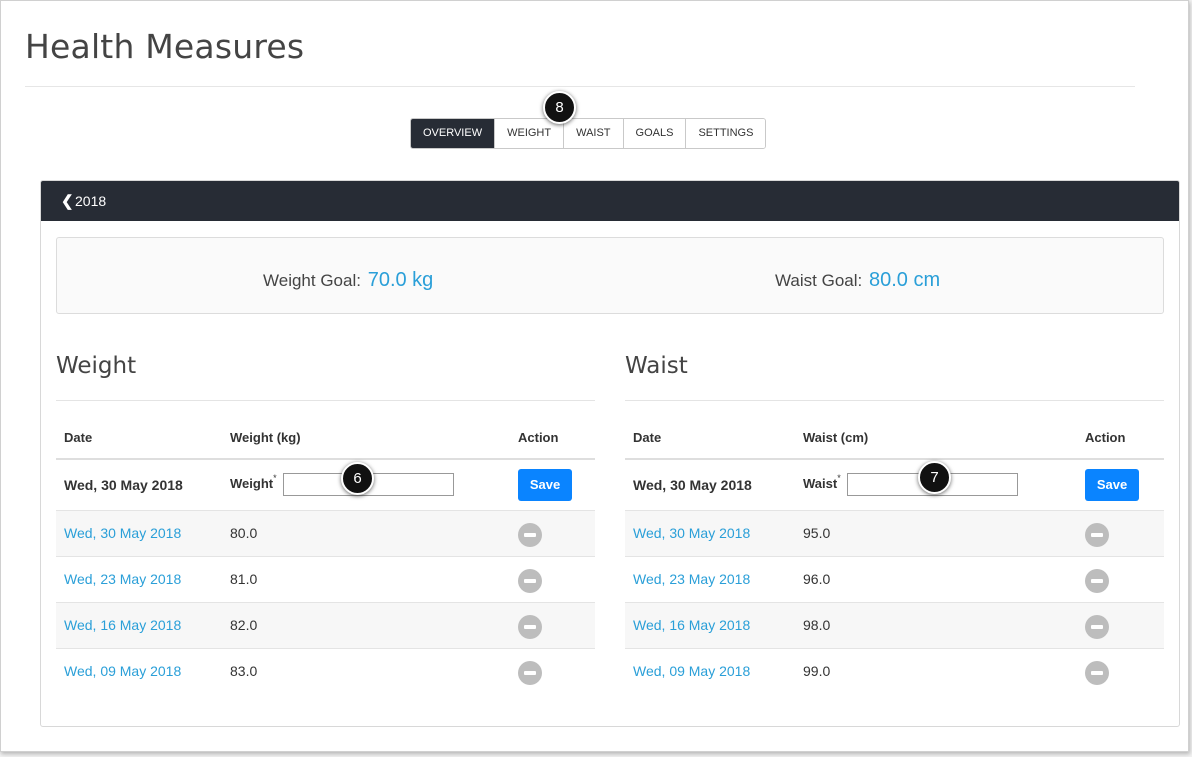 This screenshot has height=757, width=1192. Describe the element at coordinates (96, 366) in the screenshot. I see `weight-heading: Weight` at that location.